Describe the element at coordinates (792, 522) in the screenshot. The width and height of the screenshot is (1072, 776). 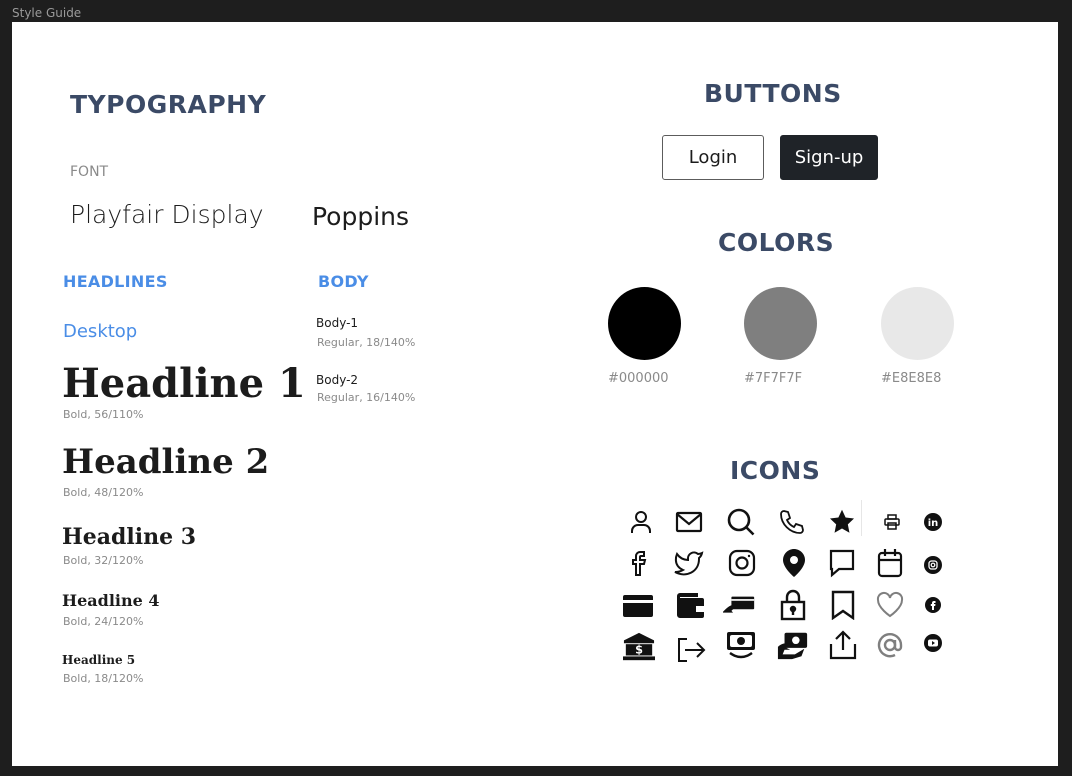
I see `phone-icon` at that location.